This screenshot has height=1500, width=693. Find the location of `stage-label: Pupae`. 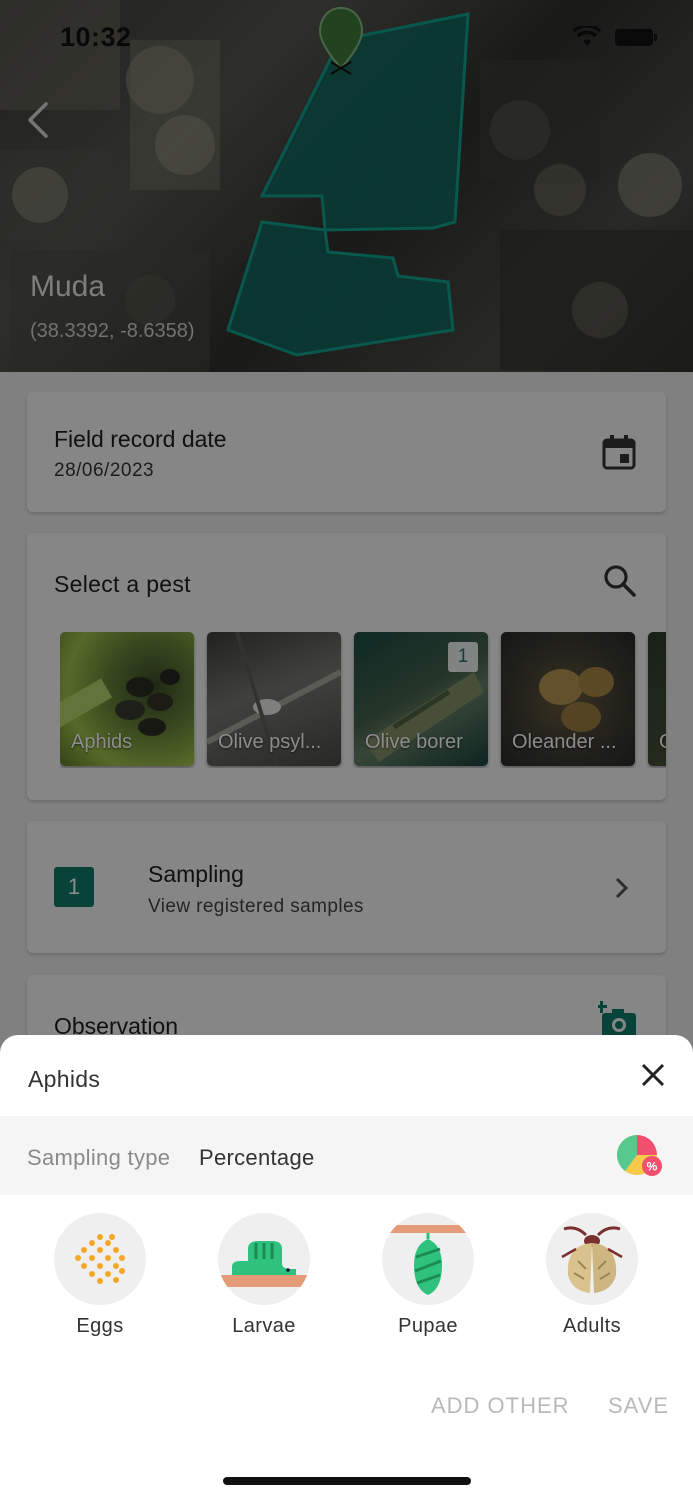

stage-label: Pupae is located at coordinates (428, 1326).